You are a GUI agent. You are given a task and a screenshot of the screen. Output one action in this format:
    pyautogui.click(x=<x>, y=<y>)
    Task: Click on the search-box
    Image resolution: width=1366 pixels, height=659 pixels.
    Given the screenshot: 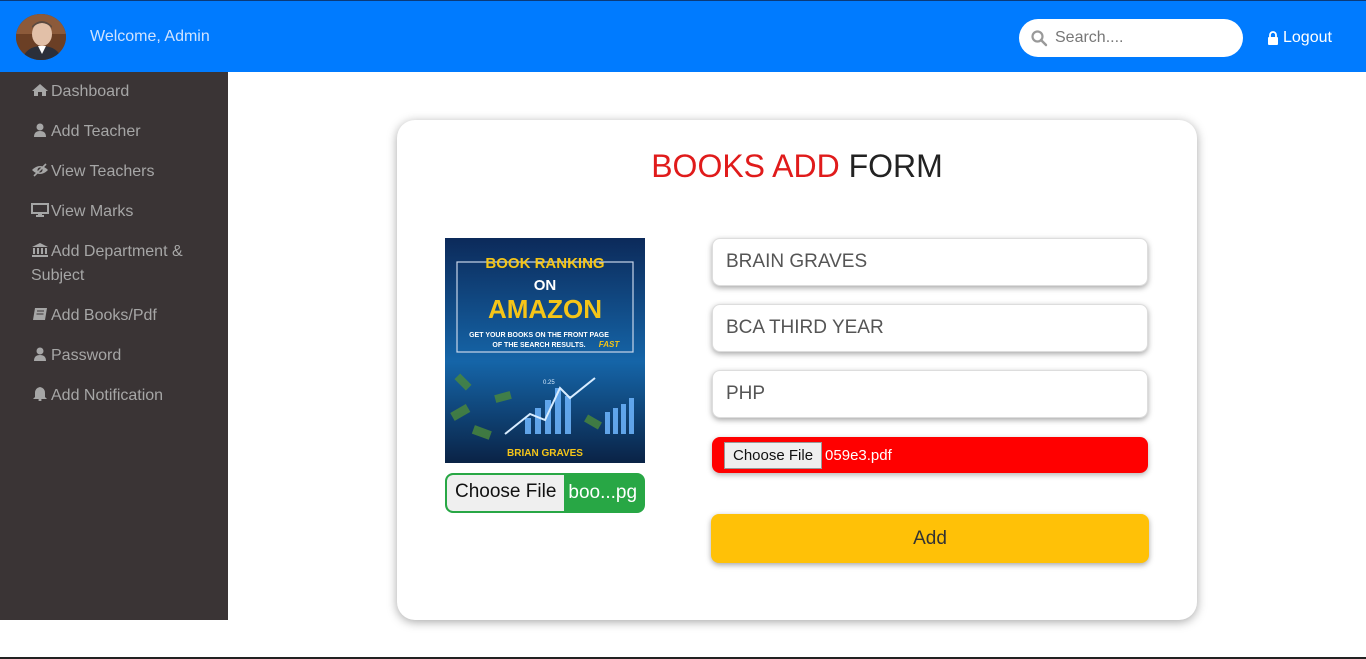 What is the action you would take?
    pyautogui.click(x=1131, y=38)
    